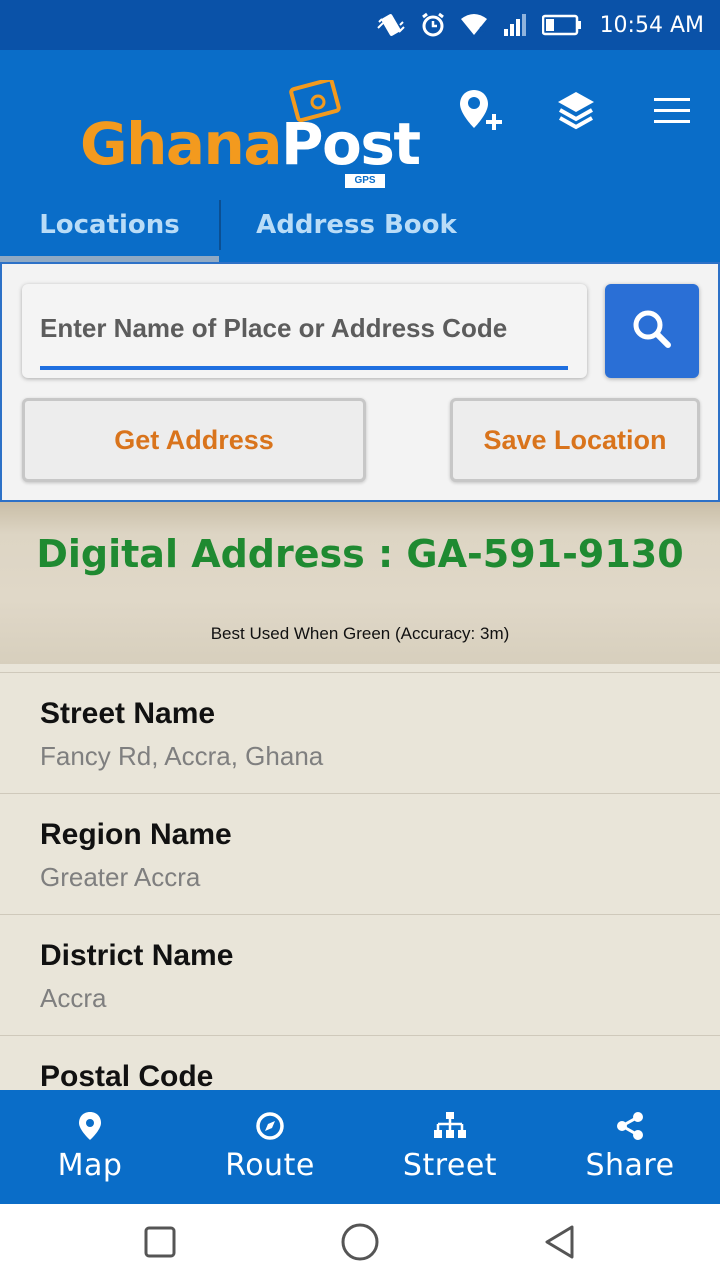 Image resolution: width=720 pixels, height=1280 pixels. I want to click on detail-row-street: Street Name Fancy Rd, Accra, Ghana, so click(360, 733).